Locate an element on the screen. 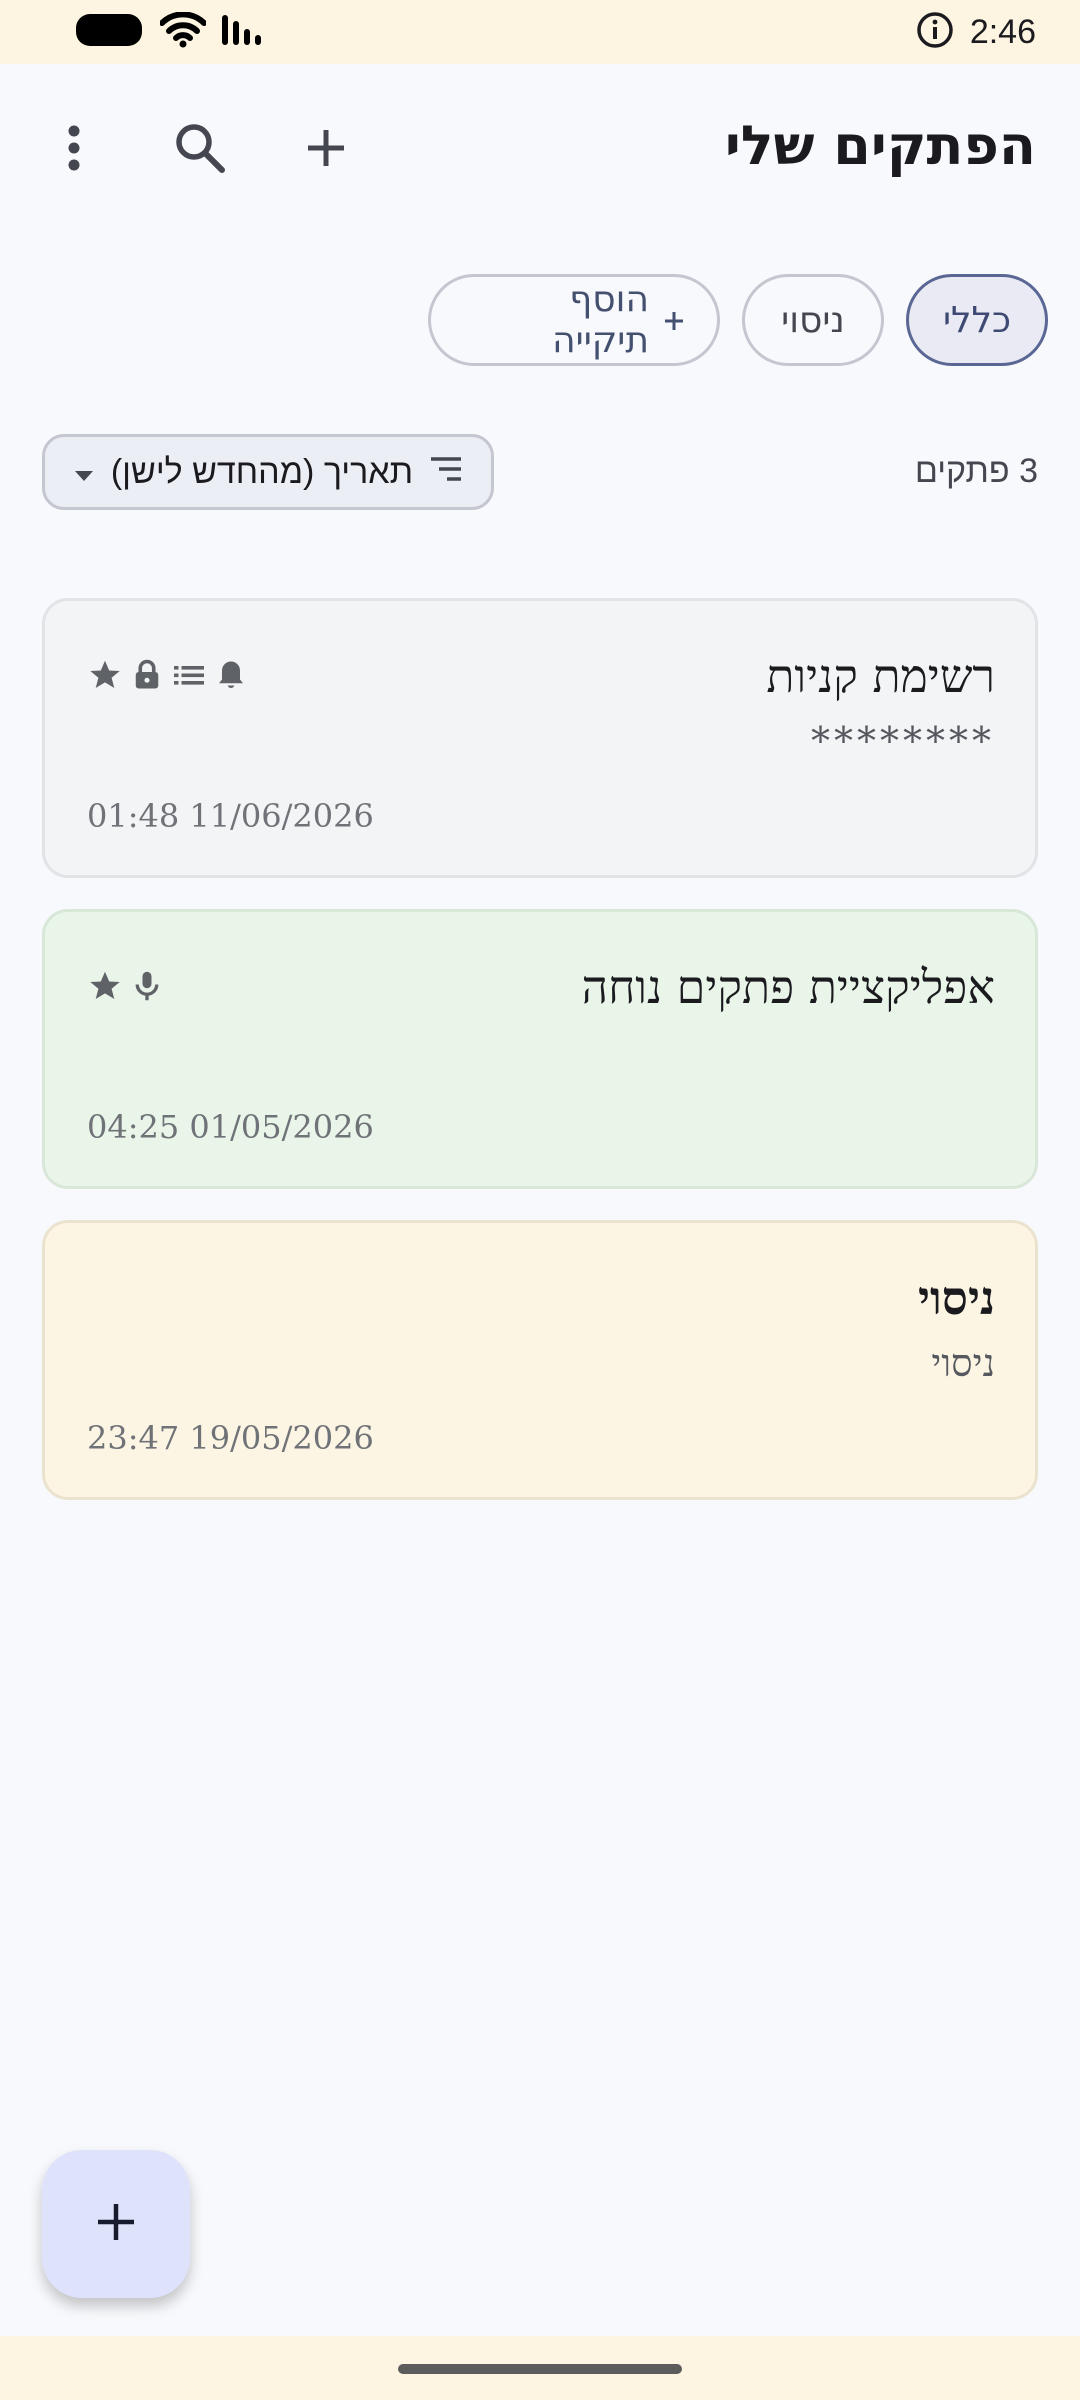  note-title: רשימת קניות is located at coordinates (880, 676).